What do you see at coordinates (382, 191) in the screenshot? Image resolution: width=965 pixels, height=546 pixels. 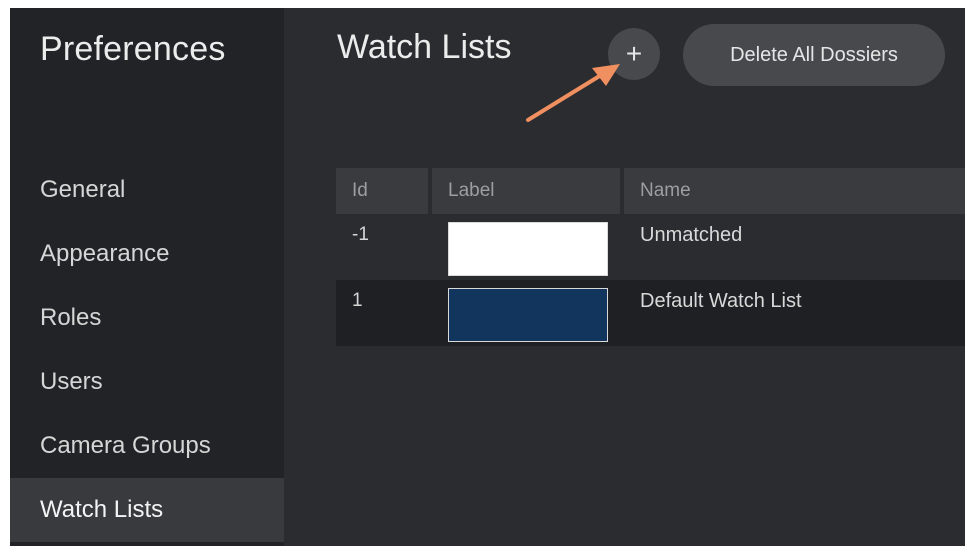 I see `column-header-id: Id` at bounding box center [382, 191].